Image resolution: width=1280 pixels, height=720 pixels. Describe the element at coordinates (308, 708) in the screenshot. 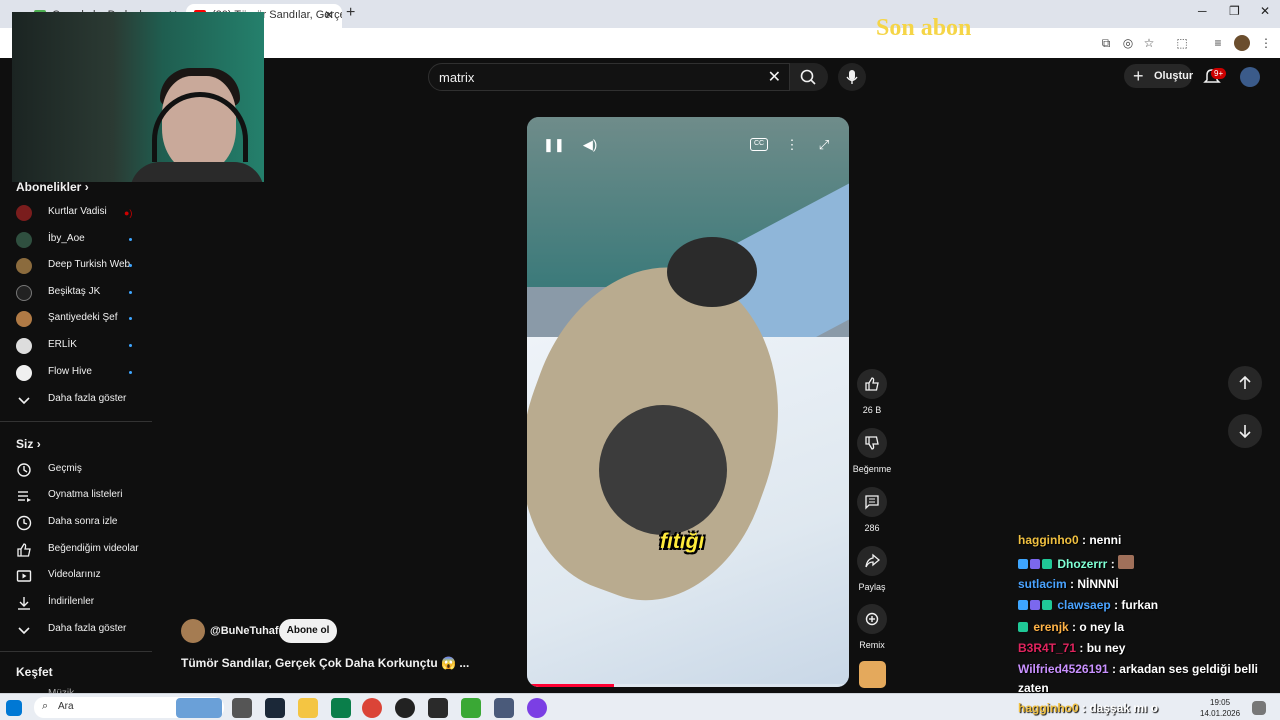

I see `file-explorer-icon` at that location.